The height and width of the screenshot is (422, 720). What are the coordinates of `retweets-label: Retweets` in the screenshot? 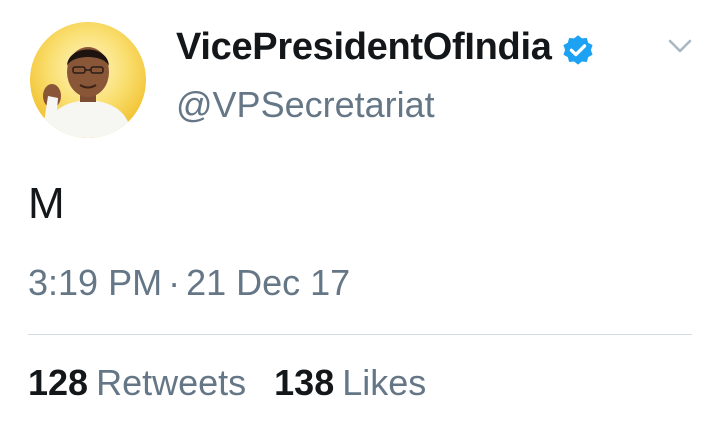 It's located at (171, 382).